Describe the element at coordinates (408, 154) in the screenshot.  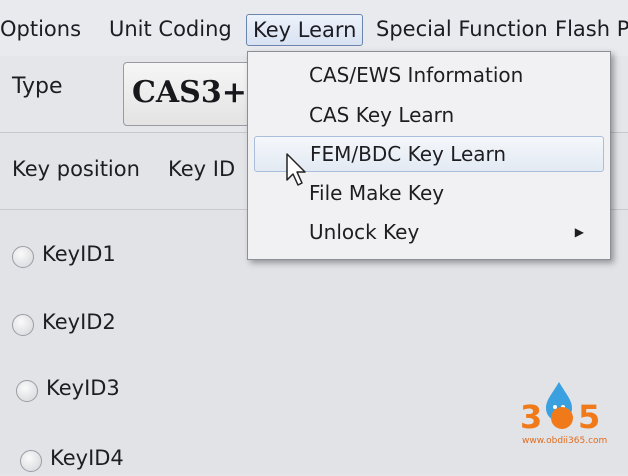
I see `menu-item-label: FEM/BDC Key Learn` at that location.